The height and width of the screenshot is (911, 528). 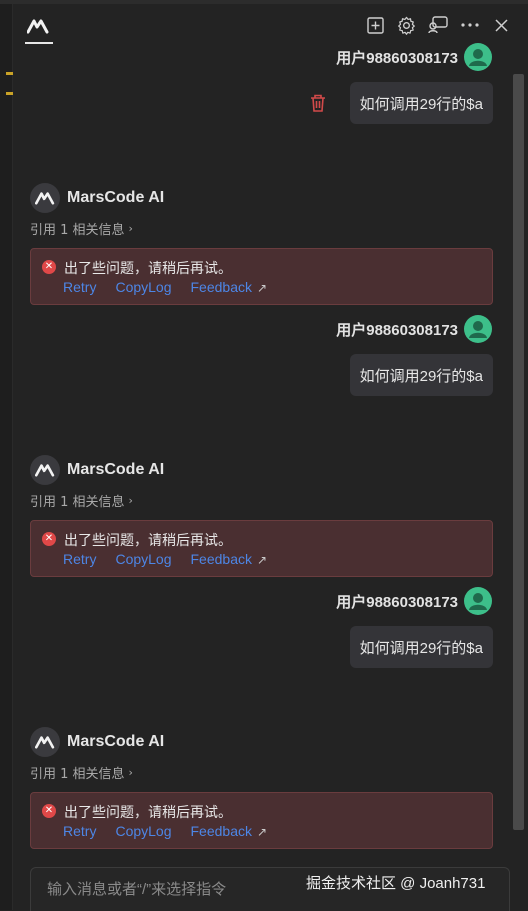 I want to click on marscode-logo-icon, so click(x=38, y=26).